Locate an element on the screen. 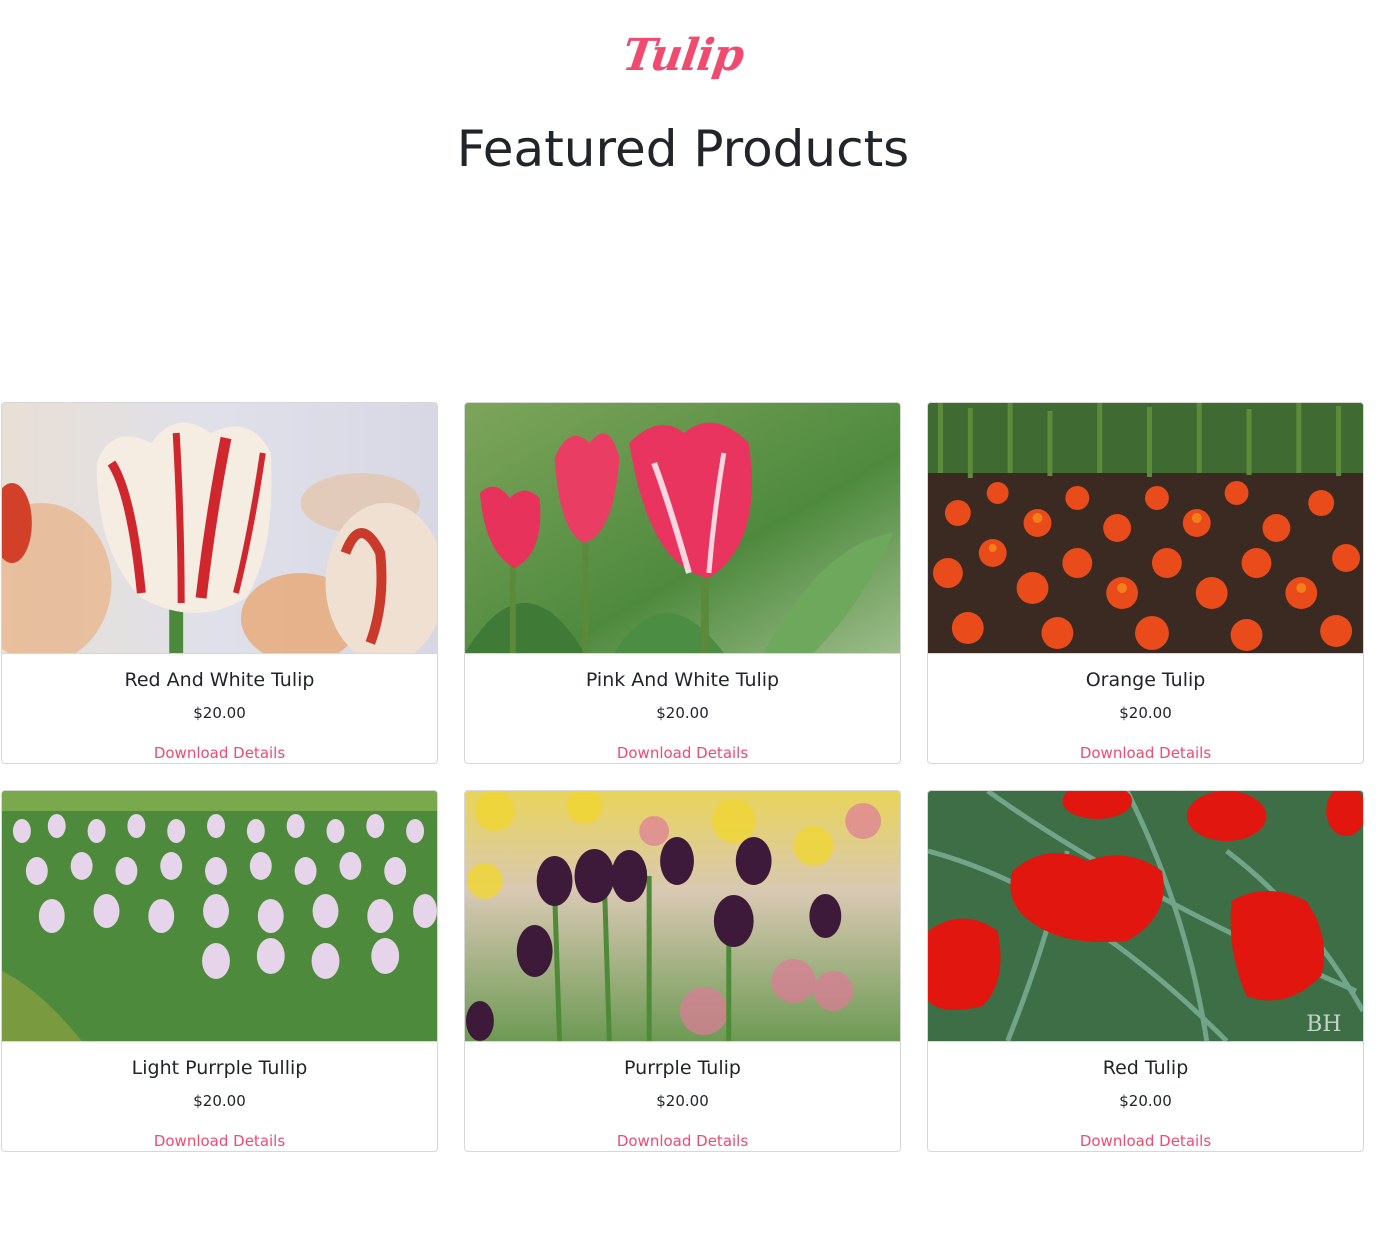  svg-text: BH is located at coordinates (1323, 1024).